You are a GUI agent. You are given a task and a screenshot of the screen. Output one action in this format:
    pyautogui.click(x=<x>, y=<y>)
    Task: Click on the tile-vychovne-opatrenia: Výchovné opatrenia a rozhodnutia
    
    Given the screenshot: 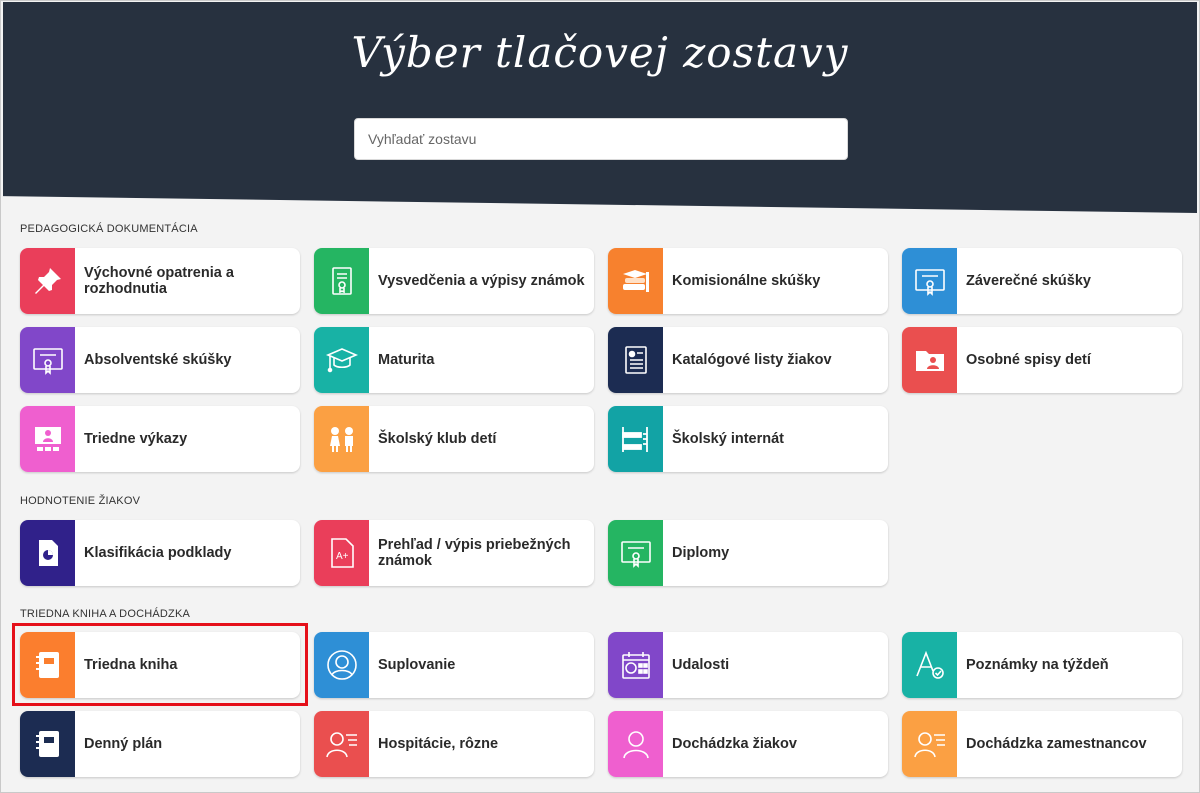 What is the action you would take?
    pyautogui.click(x=160, y=281)
    